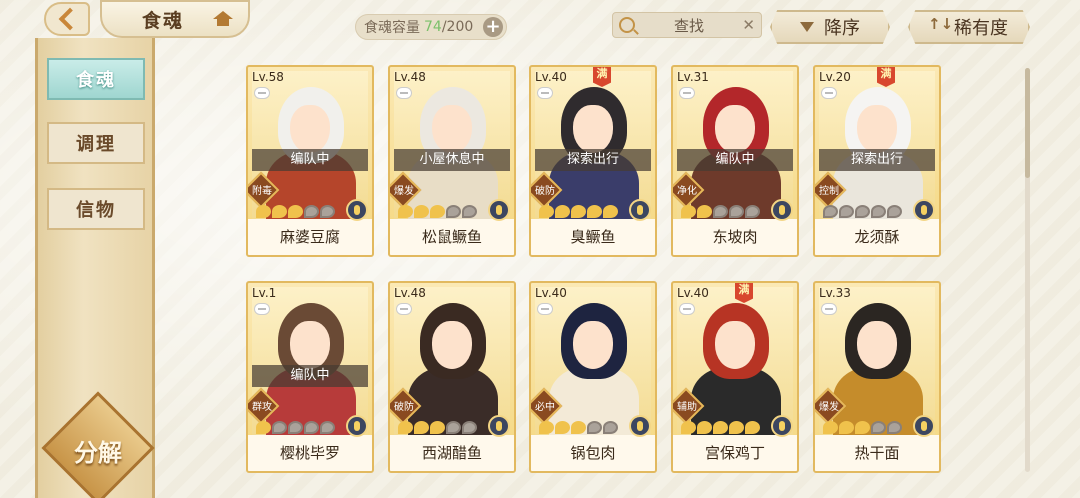  I want to click on back-button, so click(67, 19).